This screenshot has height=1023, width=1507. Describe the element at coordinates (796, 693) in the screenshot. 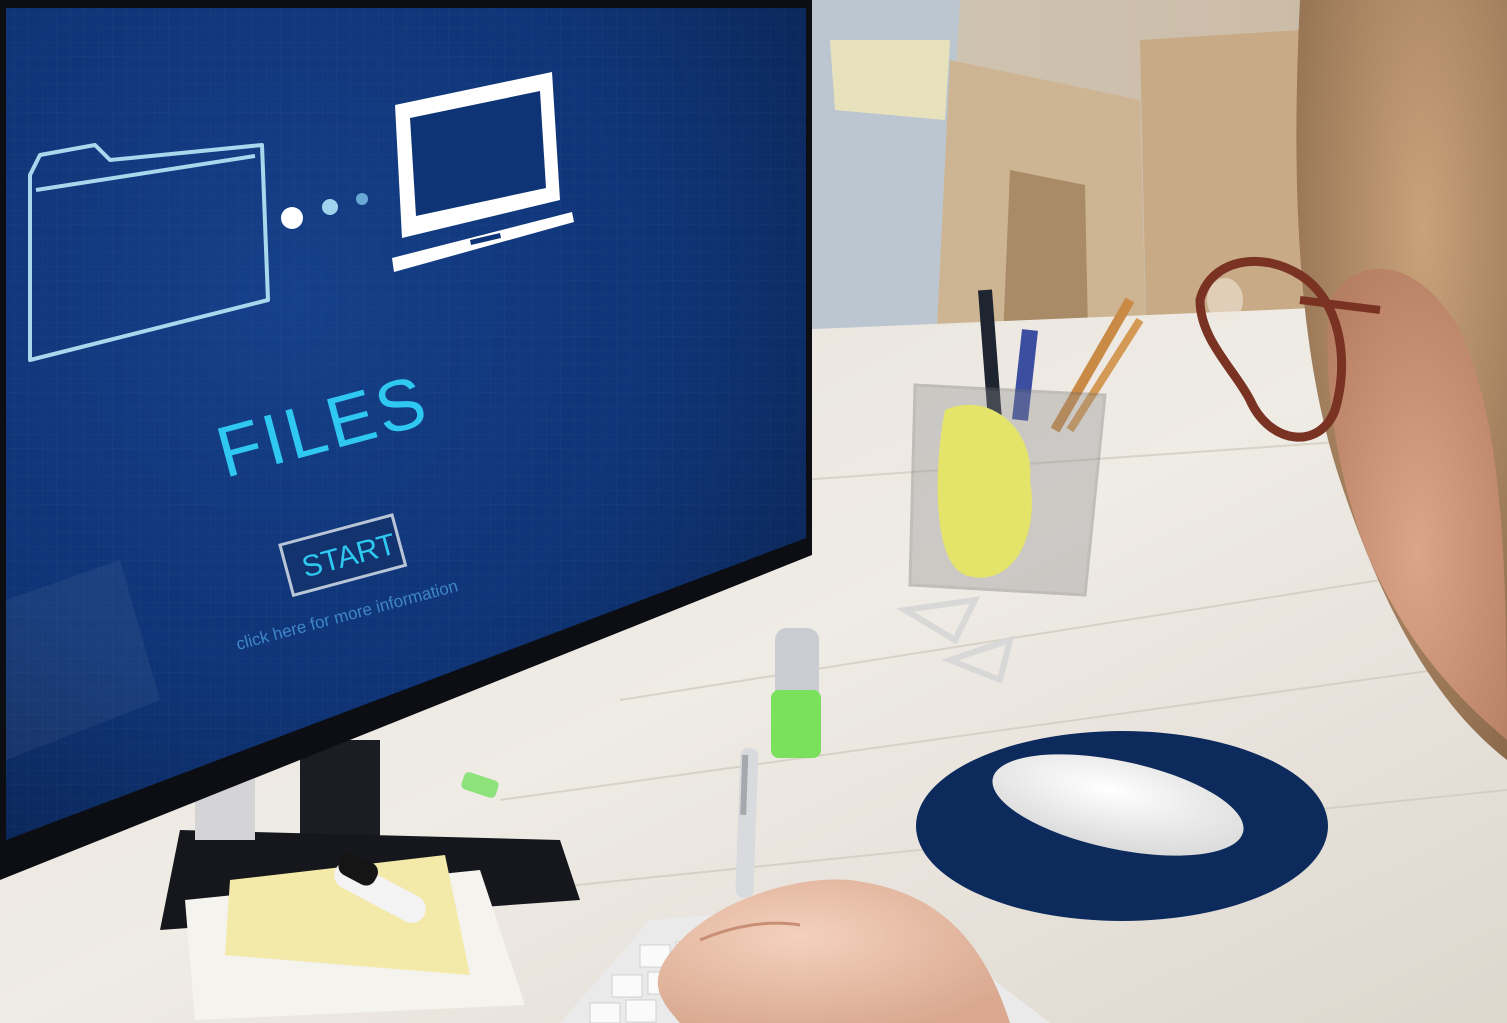

I see `green-highlighter` at that location.